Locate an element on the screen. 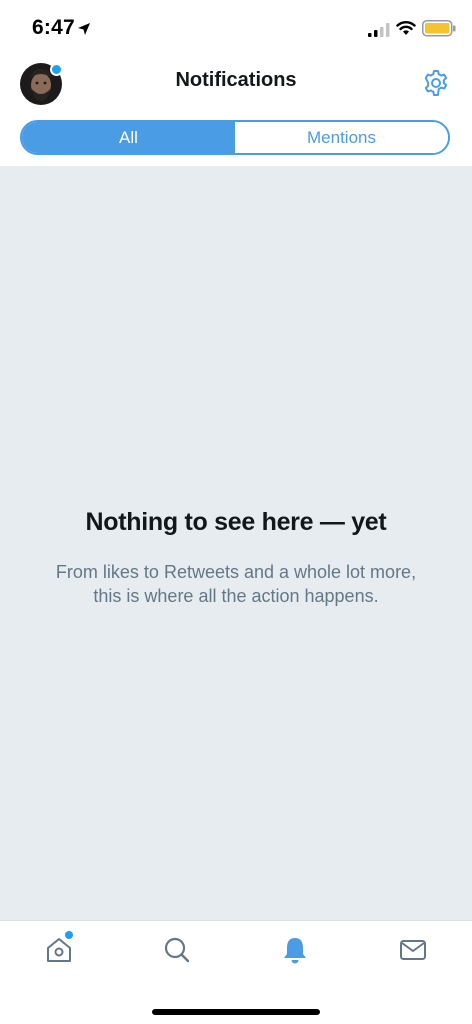 This screenshot has height=1024, width=472. tab-all: All is located at coordinates (128, 137).